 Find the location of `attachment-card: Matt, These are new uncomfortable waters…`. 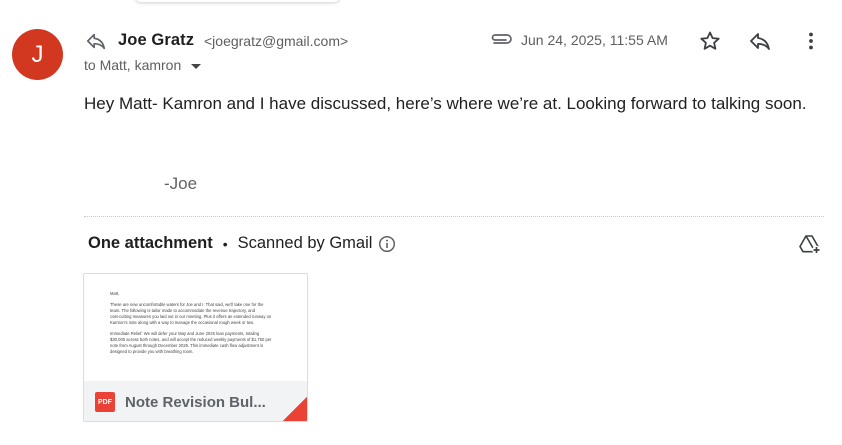

attachment-card: Matt, These are new uncomfortable waters… is located at coordinates (195, 347).